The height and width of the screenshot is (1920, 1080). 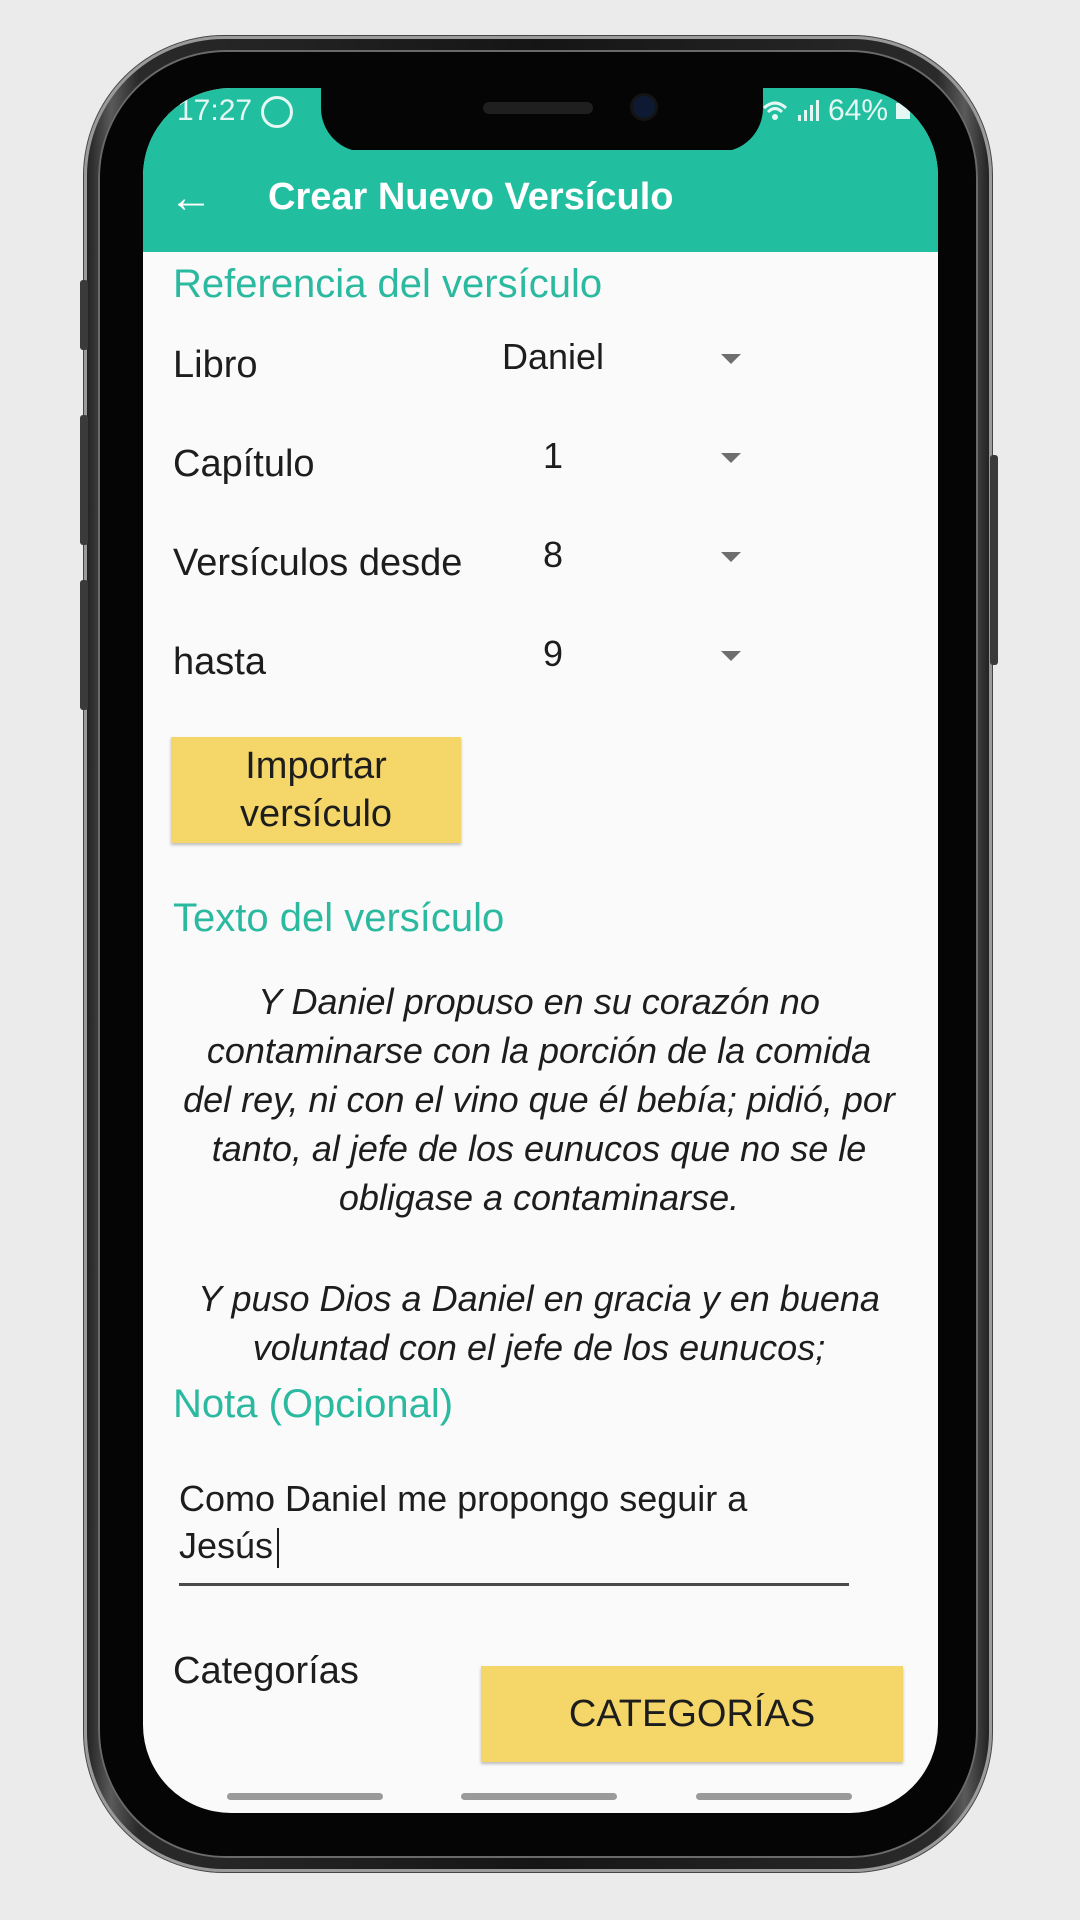 What do you see at coordinates (84, 645) in the screenshot?
I see `volume-down-button` at bounding box center [84, 645].